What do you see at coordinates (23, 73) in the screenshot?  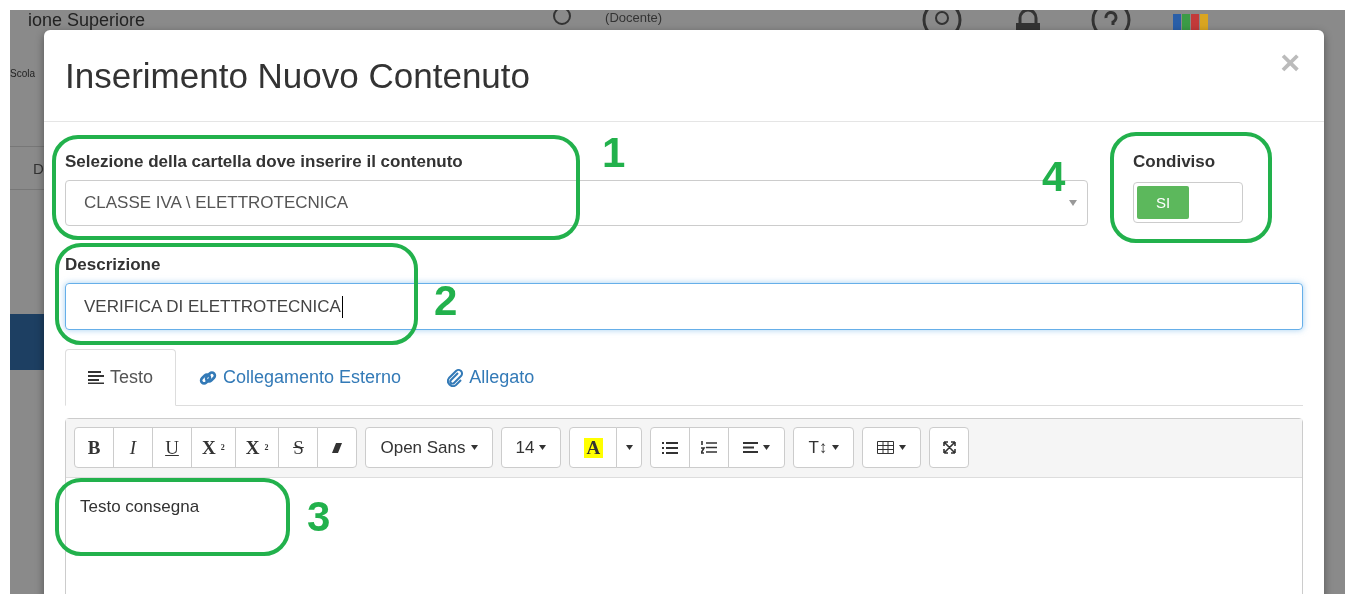 I see `side-label: Scola` at bounding box center [23, 73].